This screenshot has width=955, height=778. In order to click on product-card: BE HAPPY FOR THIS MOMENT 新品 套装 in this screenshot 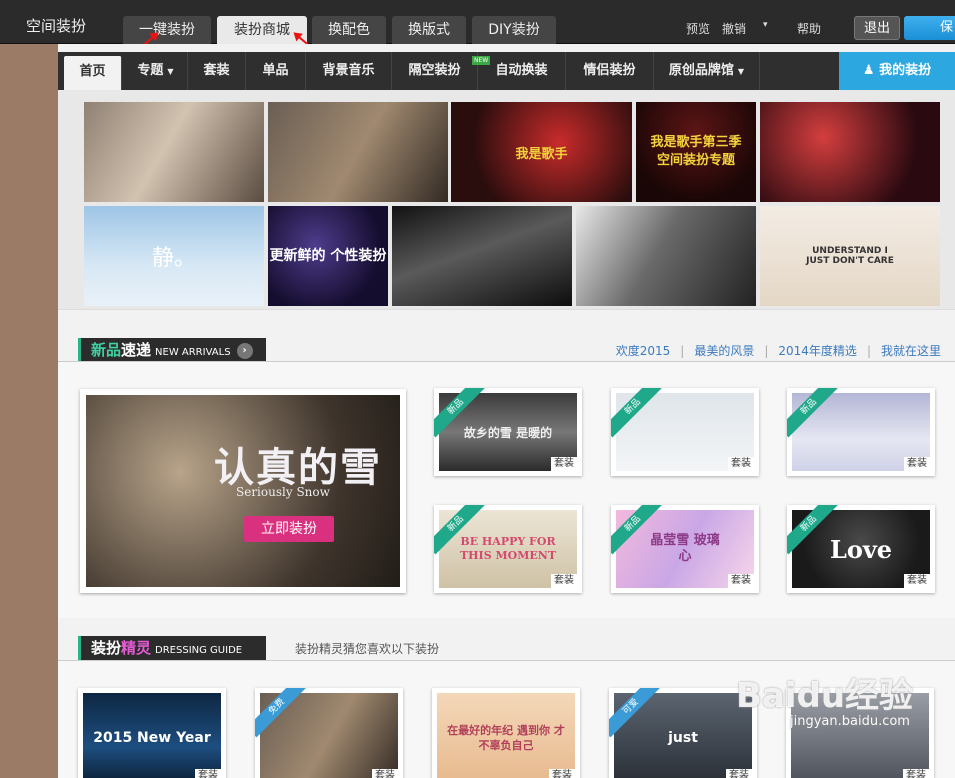, I will do `click(508, 549)`.